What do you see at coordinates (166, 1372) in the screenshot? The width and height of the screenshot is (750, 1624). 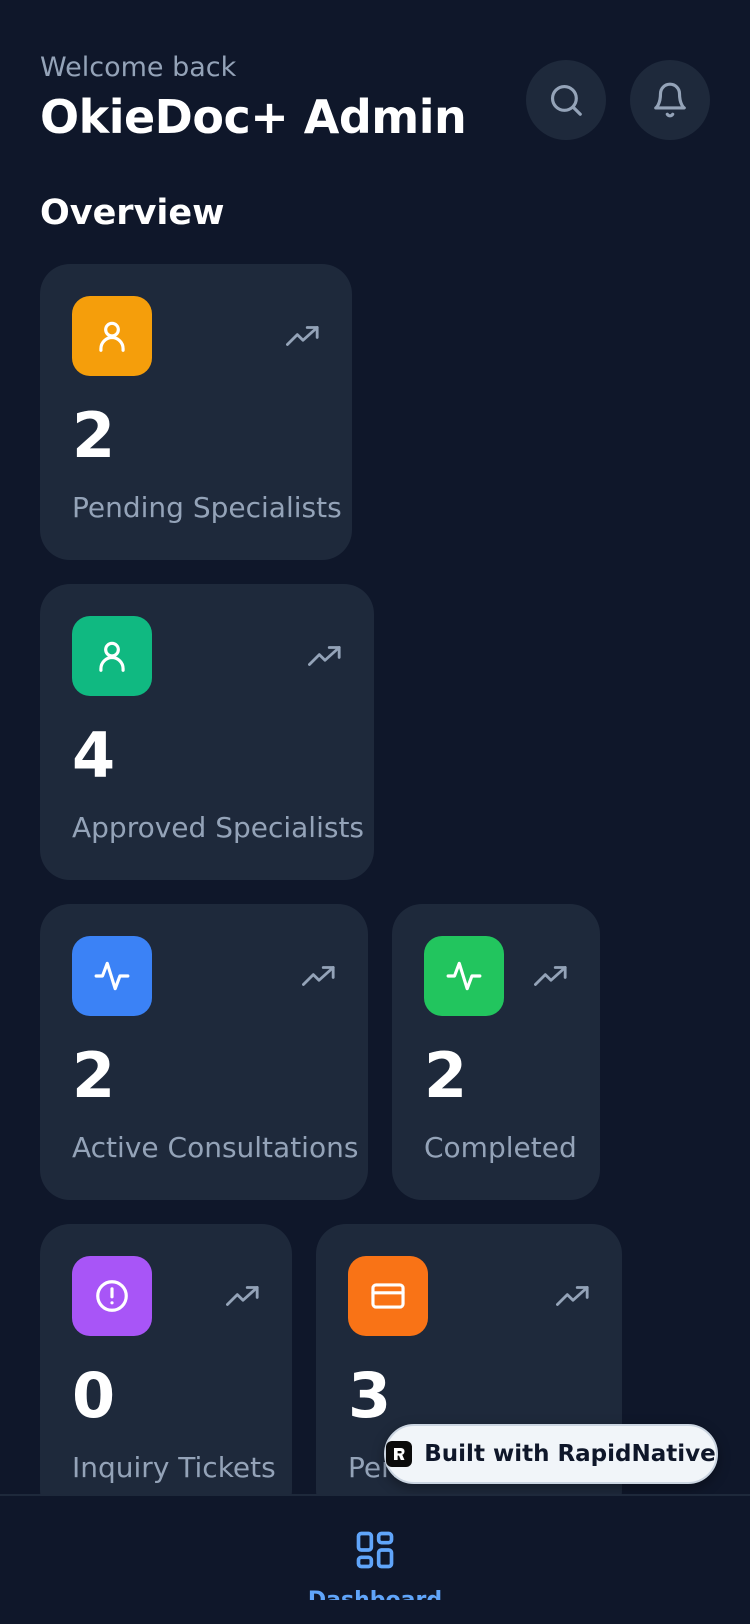 I see `stat-card-inquiry-tickets: 0 Inquiry Tickets` at bounding box center [166, 1372].